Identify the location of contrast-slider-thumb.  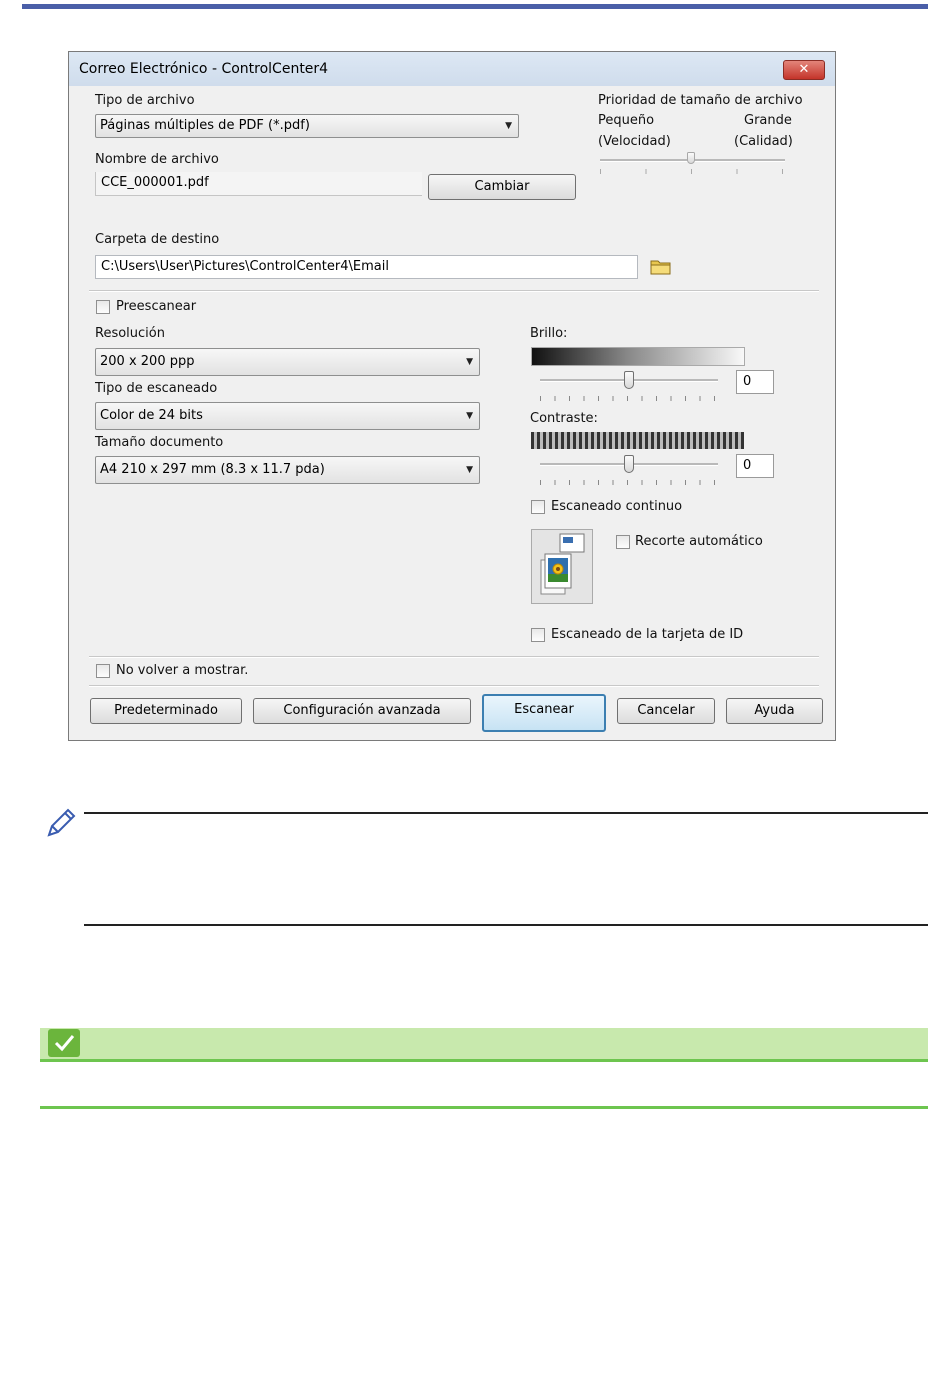
(629, 464).